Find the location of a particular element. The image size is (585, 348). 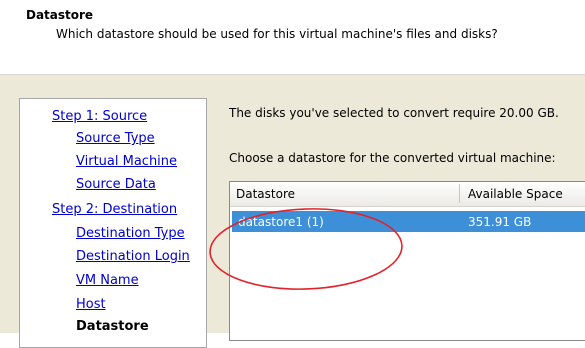

nav-vm-name: VM Name is located at coordinates (107, 280).